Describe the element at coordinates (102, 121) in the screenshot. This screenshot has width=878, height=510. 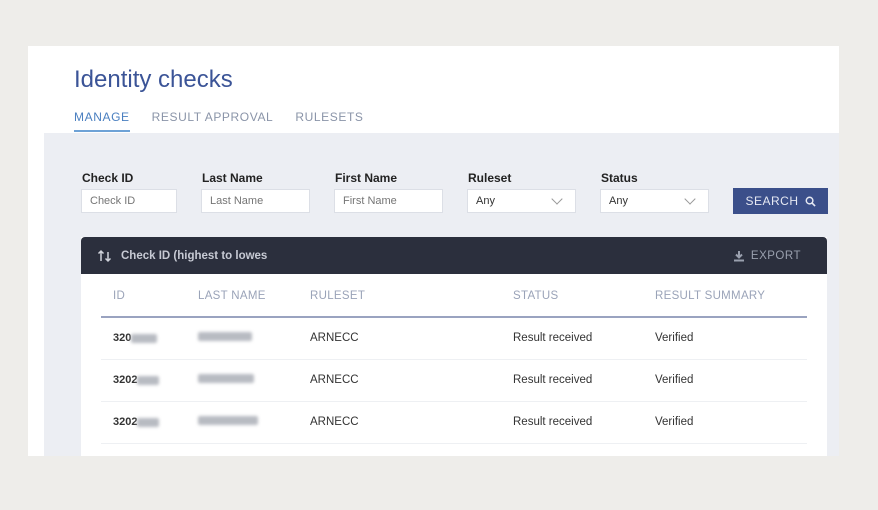
I see `tab-manage: MANAGE` at that location.